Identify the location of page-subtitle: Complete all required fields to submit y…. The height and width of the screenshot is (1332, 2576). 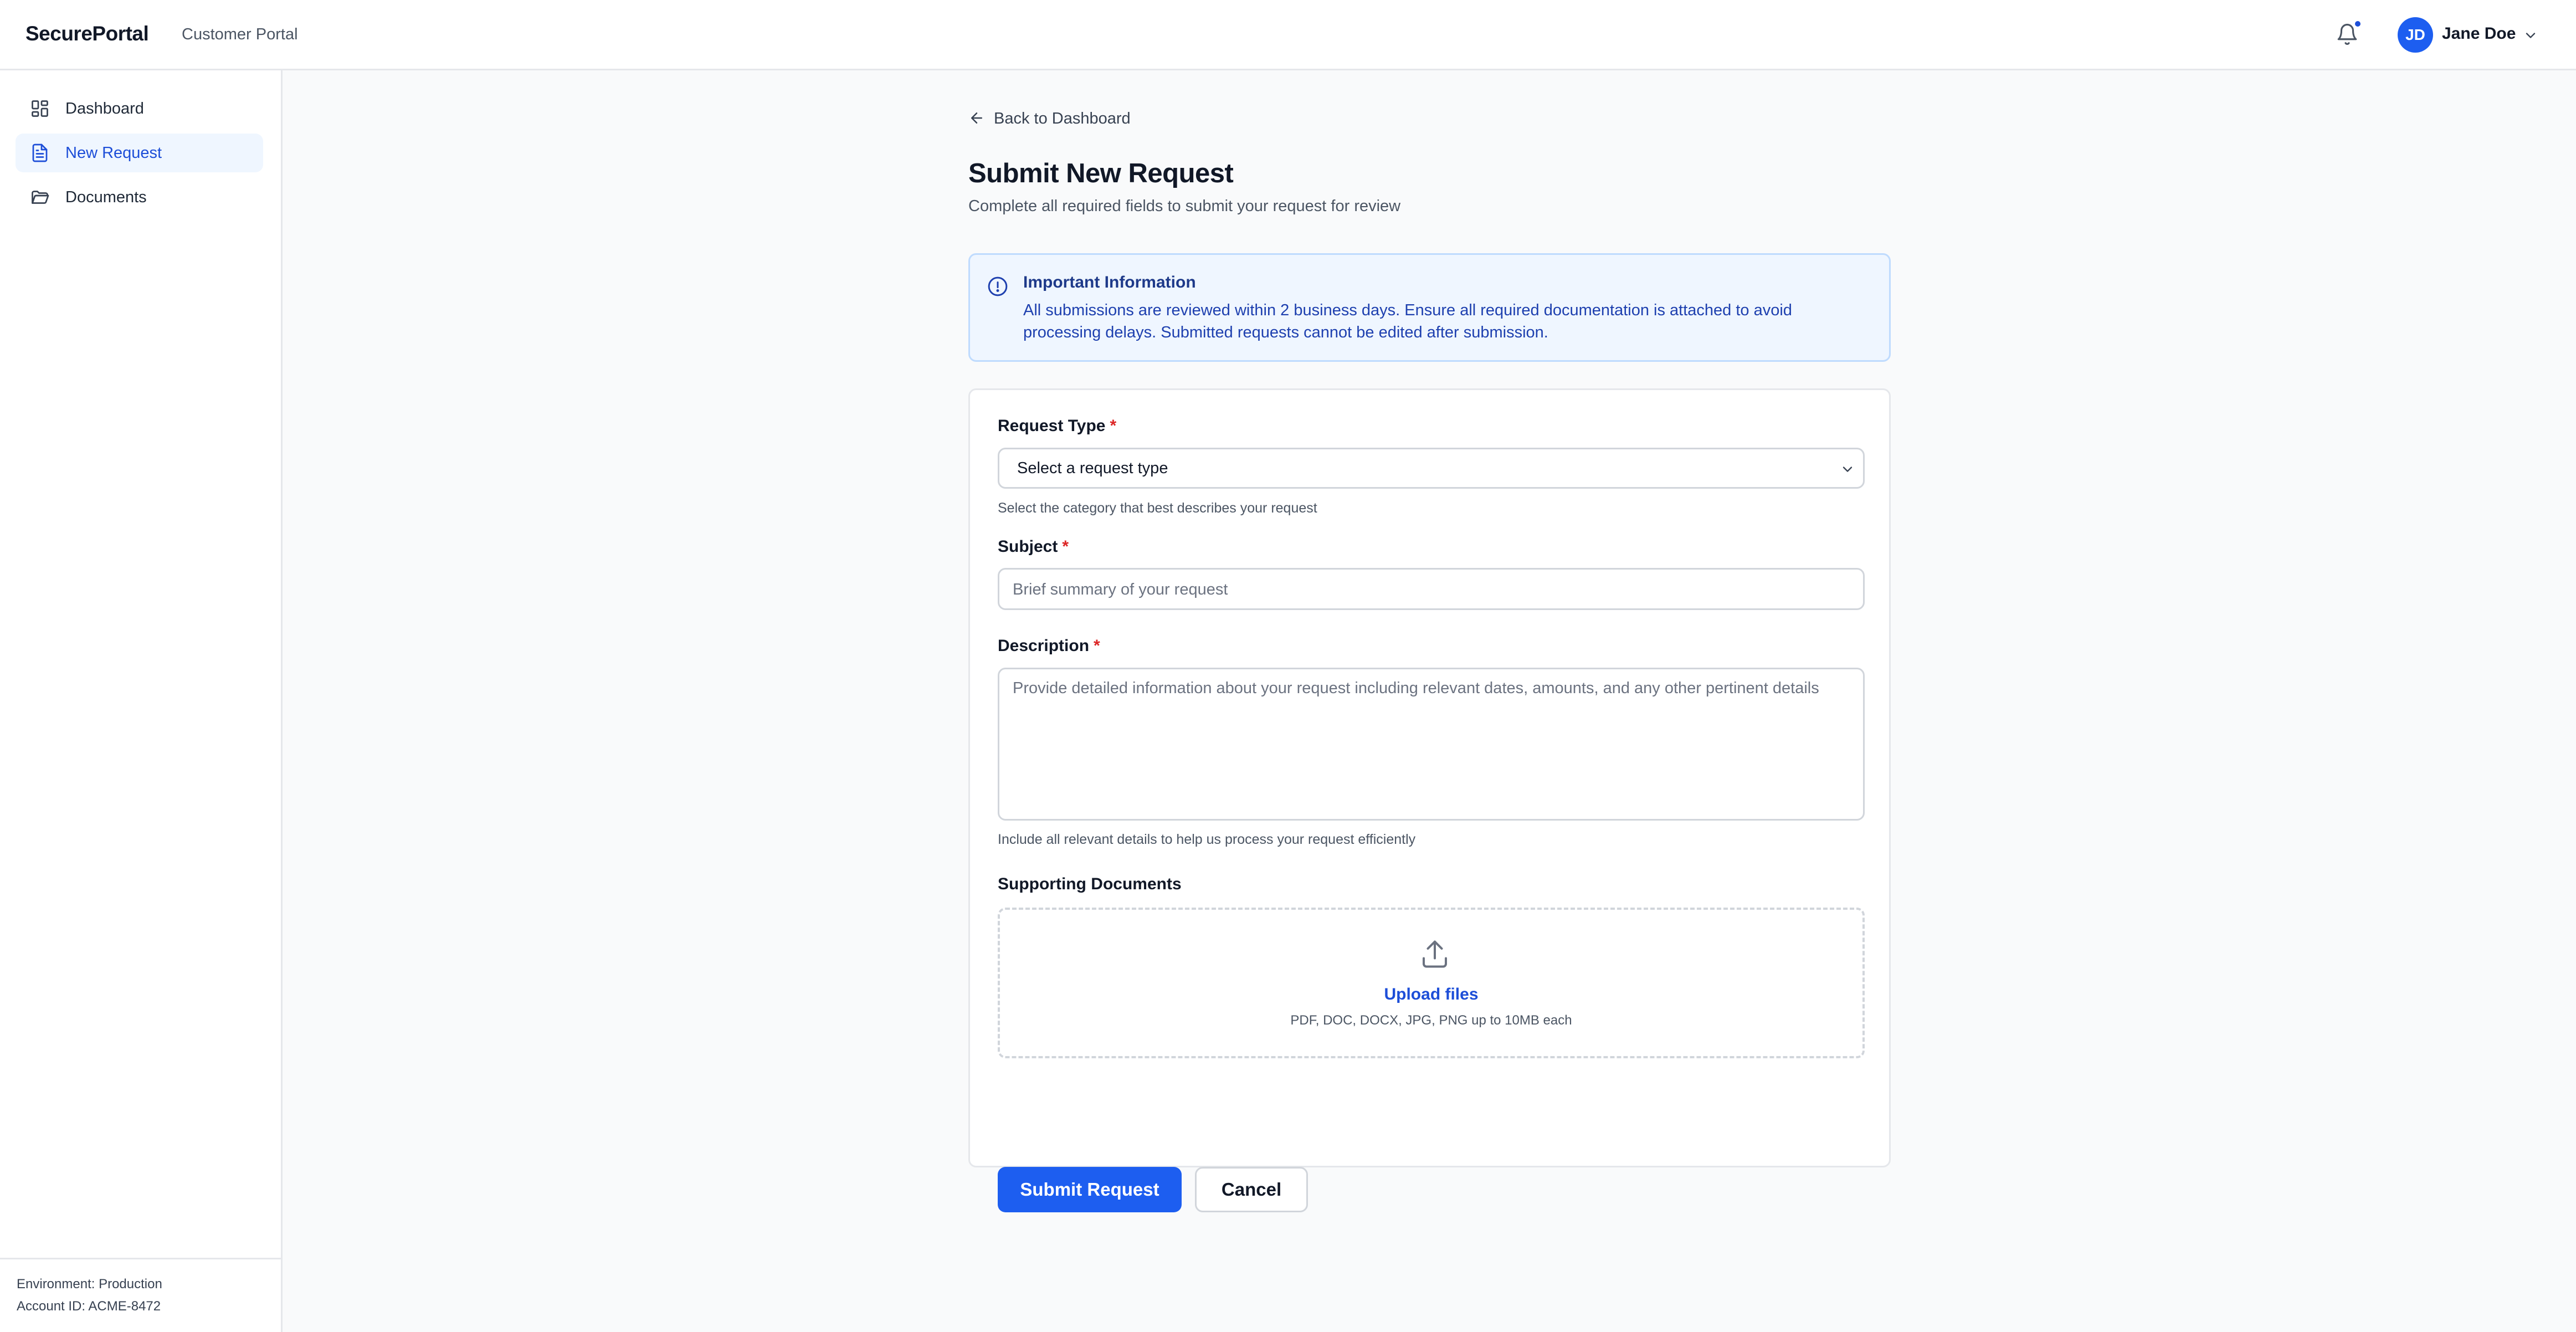
(1184, 206).